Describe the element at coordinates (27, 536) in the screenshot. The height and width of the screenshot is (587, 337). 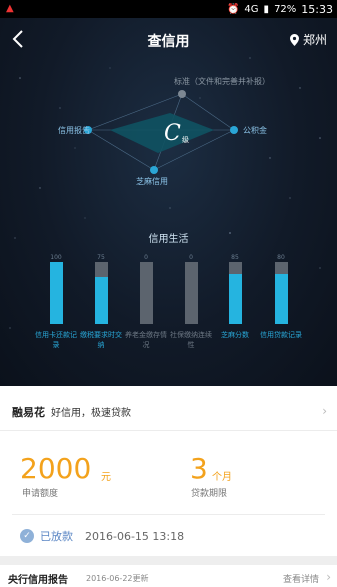
I see `check-icon: ✓` at that location.